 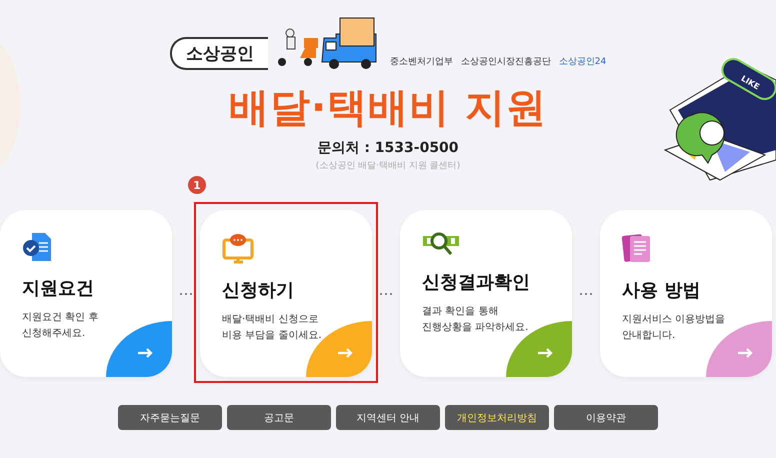 What do you see at coordinates (38, 247) in the screenshot?
I see `document-check-icon` at bounding box center [38, 247].